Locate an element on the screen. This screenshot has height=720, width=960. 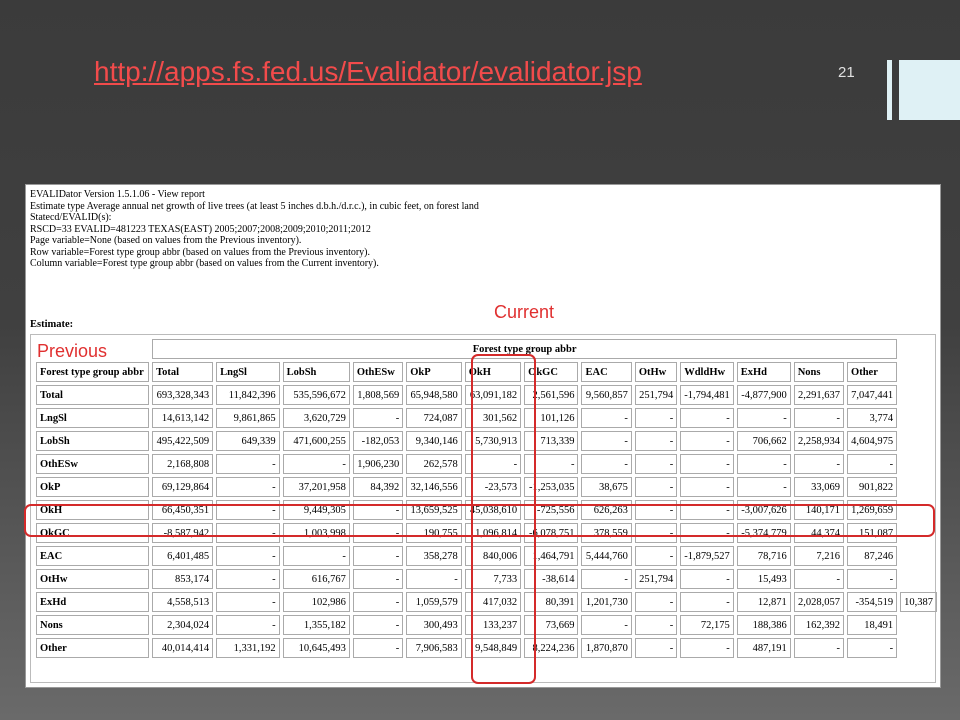
table-cell: 1,355,182 is located at coordinates (316, 625).